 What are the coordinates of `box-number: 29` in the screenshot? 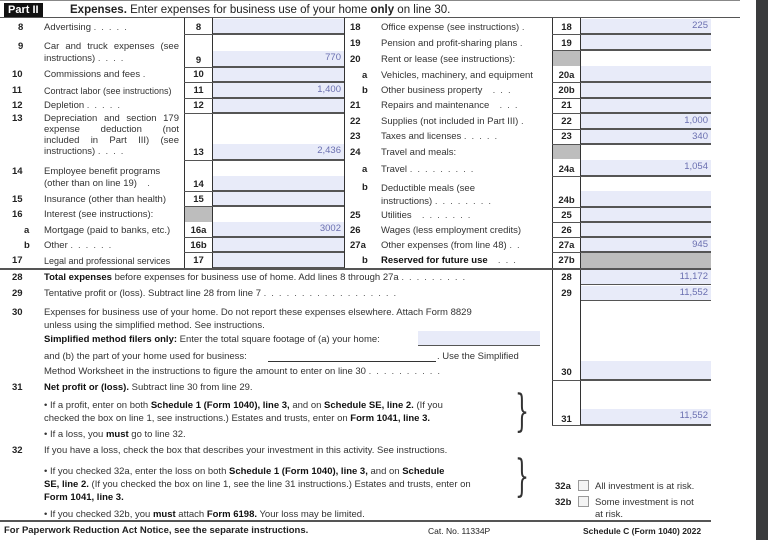 It's located at (566, 293).